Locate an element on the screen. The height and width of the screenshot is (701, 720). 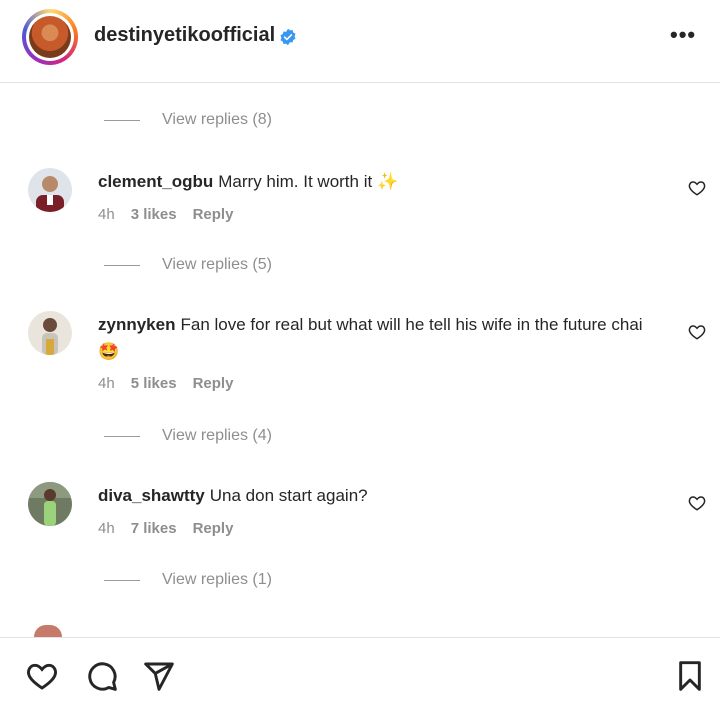
more-options-icon: ••• is located at coordinates (683, 35).